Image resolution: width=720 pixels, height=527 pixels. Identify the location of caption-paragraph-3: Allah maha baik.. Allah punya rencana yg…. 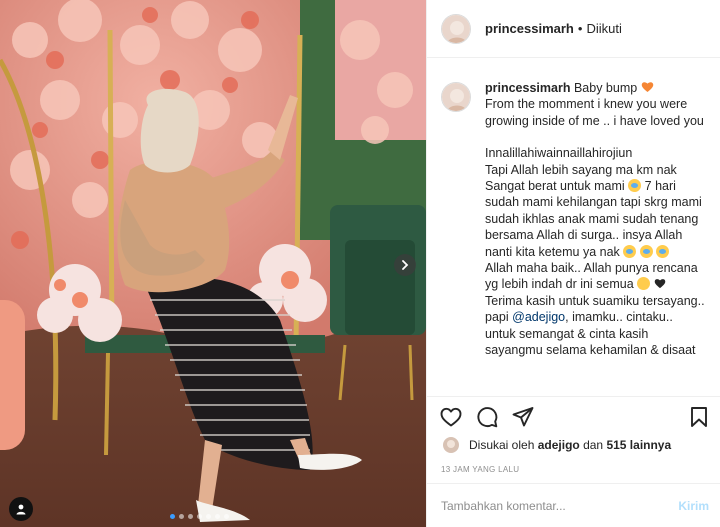
(591, 276).